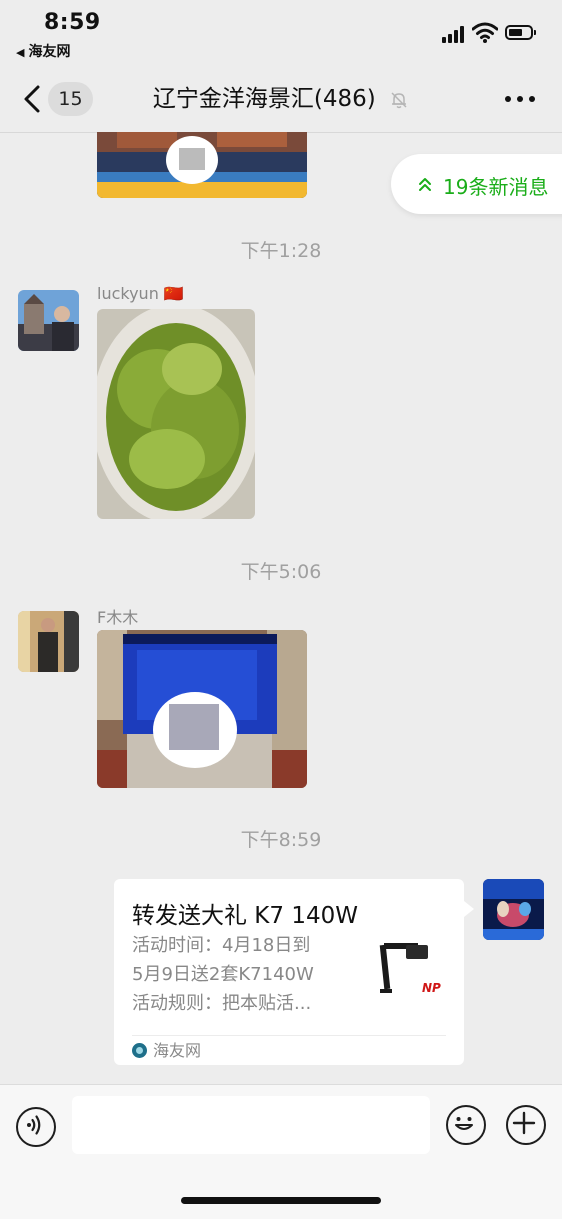  Describe the element at coordinates (520, 32) in the screenshot. I see `battery-icon` at that location.